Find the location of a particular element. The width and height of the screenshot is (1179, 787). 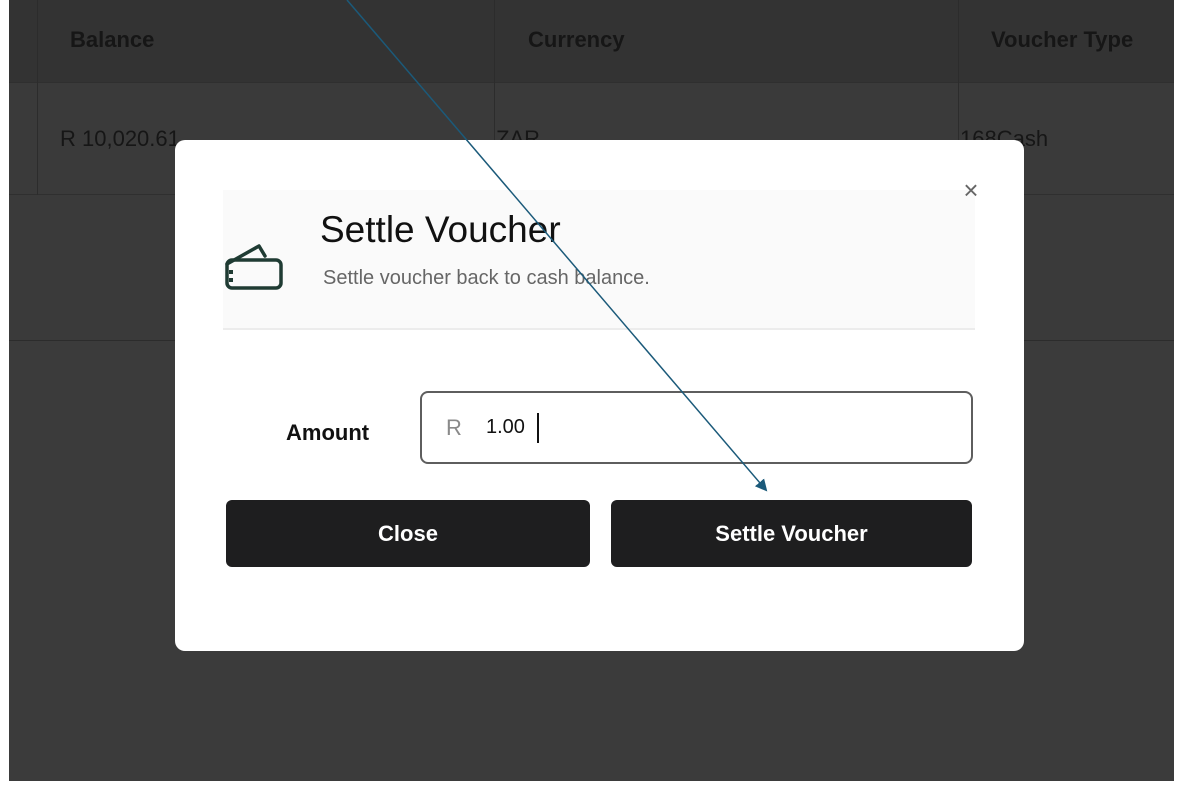

currency-prefix: R is located at coordinates (454, 427).